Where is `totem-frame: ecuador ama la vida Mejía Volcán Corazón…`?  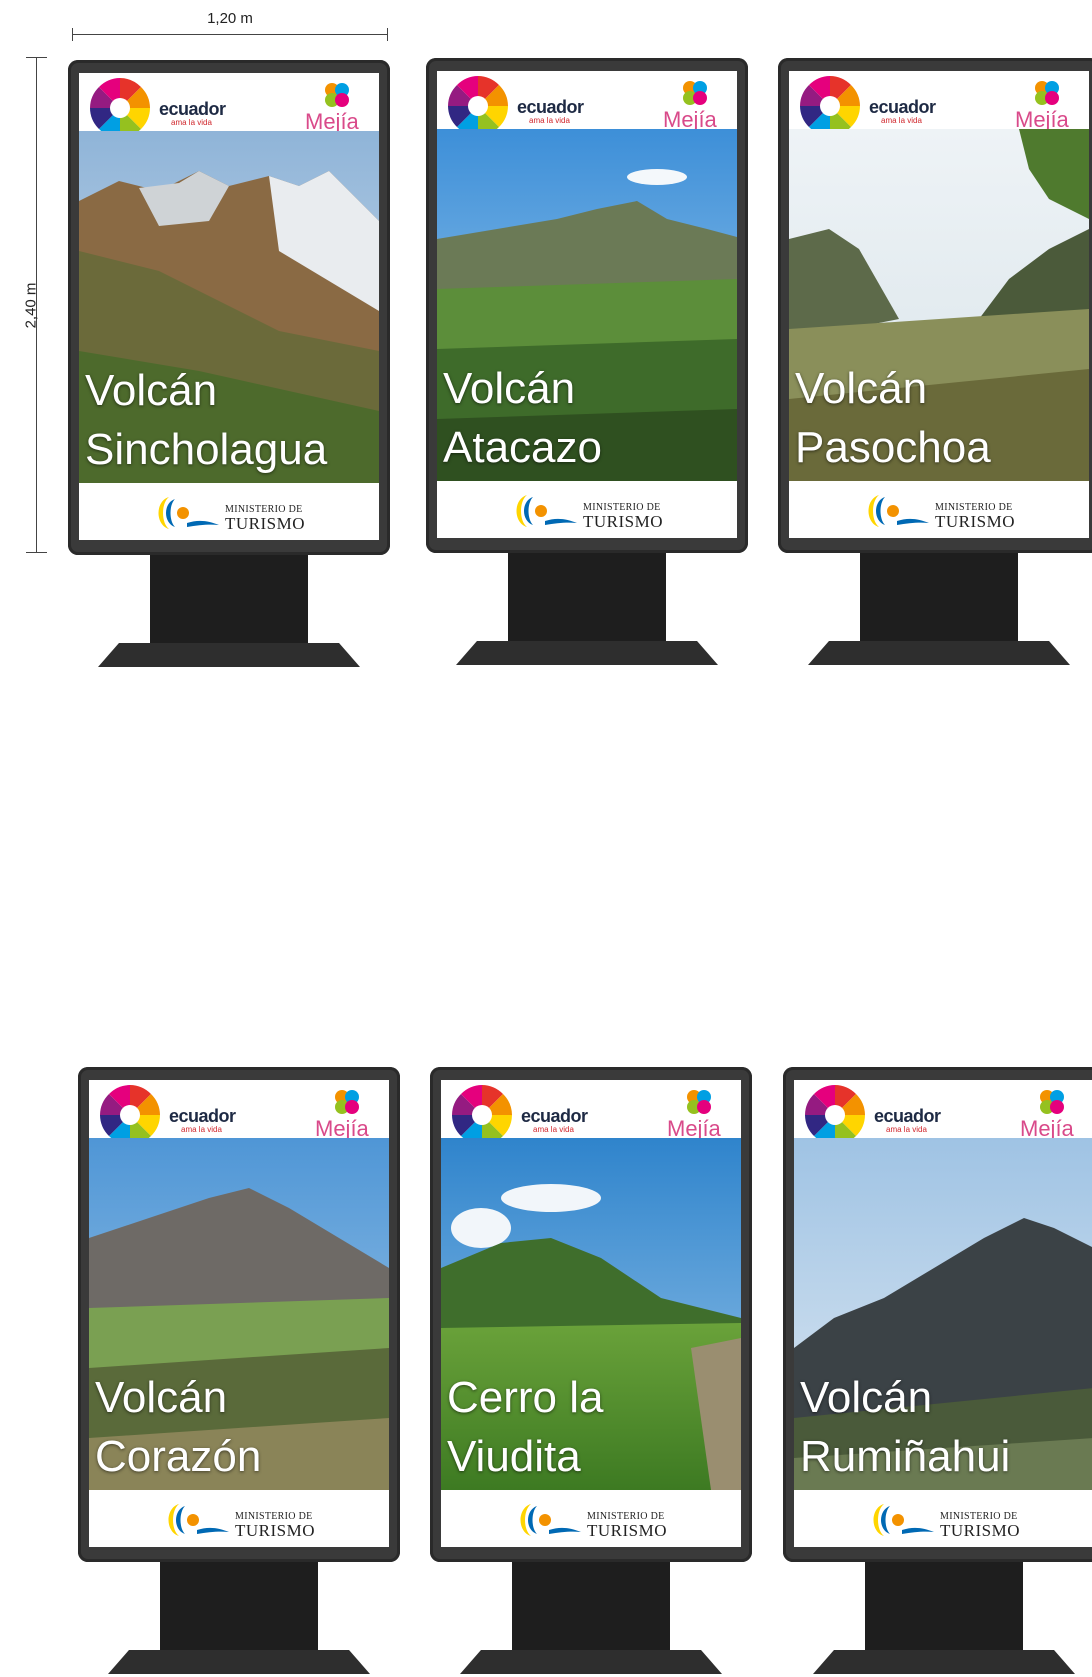 totem-frame: ecuador ama la vida Mejía Volcán Corazón… is located at coordinates (239, 1314).